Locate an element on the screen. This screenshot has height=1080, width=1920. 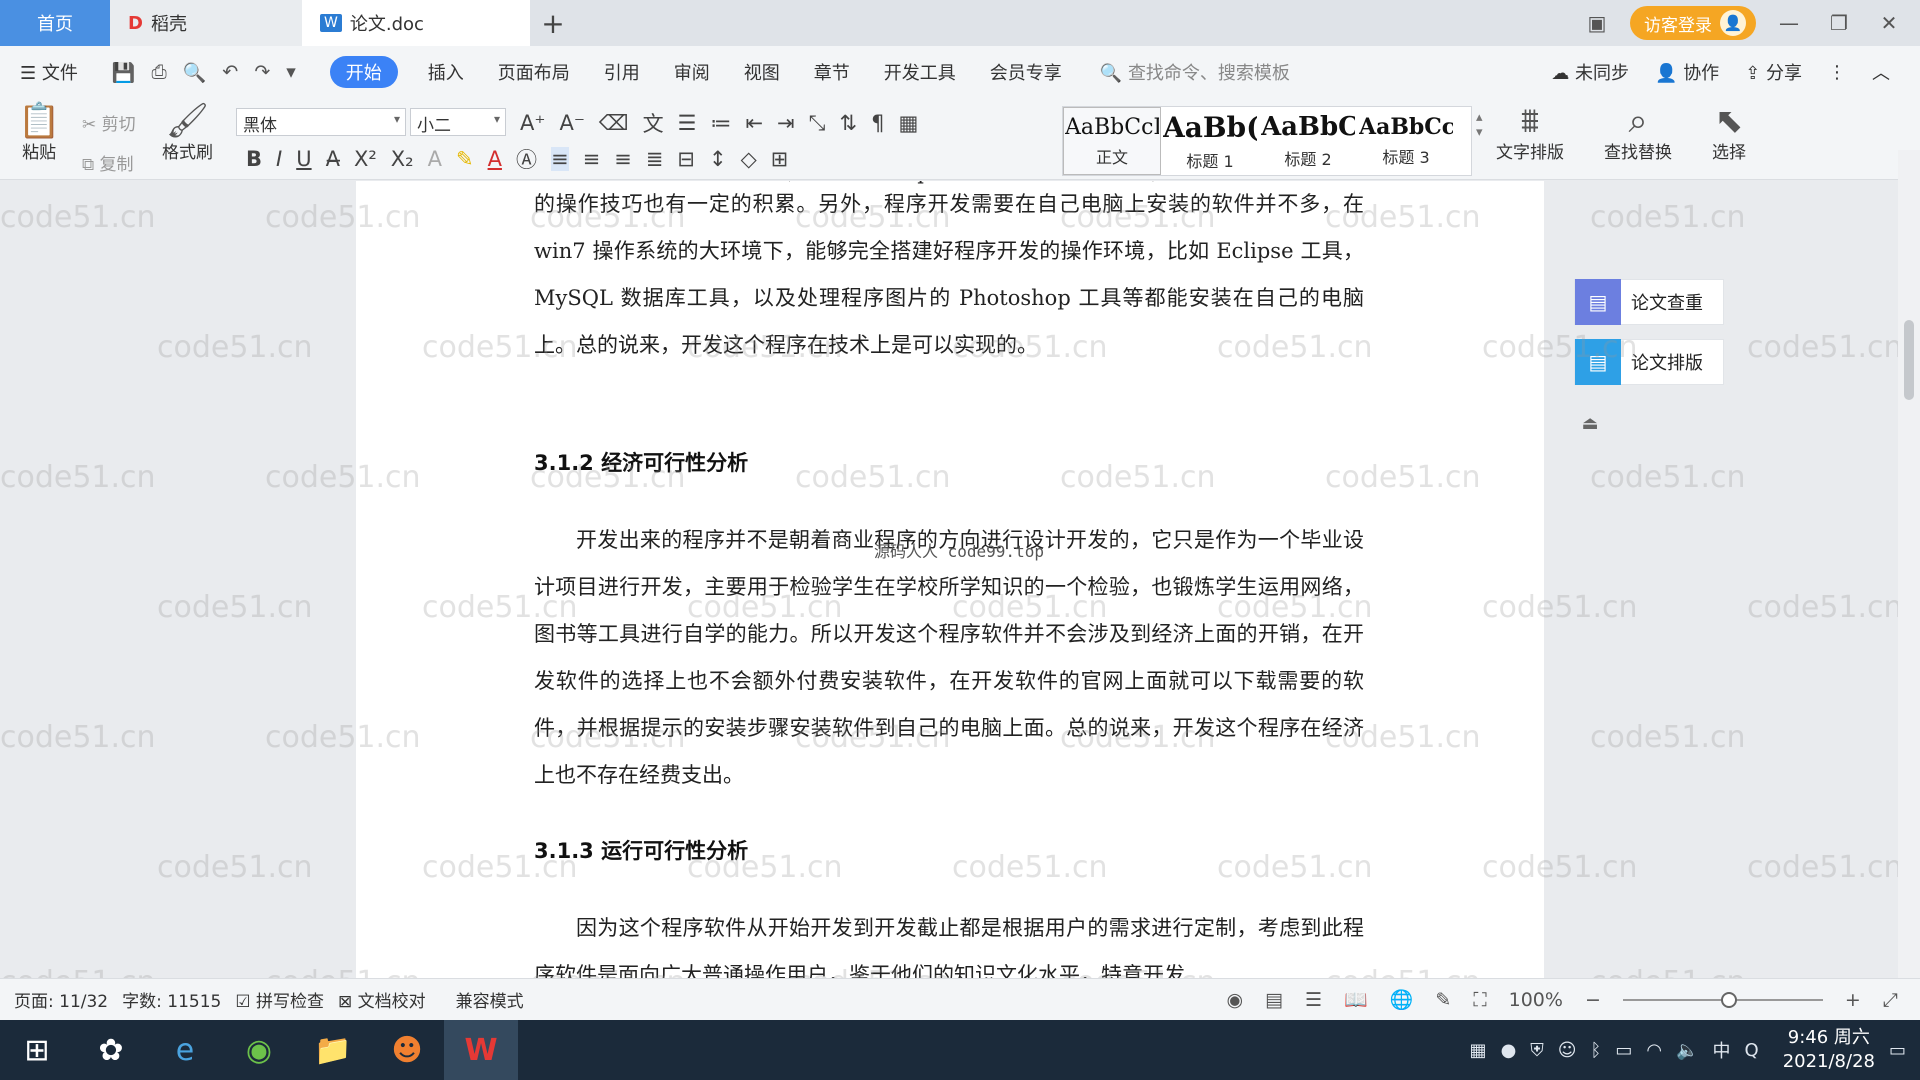
shrink-font-icon: A⁻ is located at coordinates (571, 123).